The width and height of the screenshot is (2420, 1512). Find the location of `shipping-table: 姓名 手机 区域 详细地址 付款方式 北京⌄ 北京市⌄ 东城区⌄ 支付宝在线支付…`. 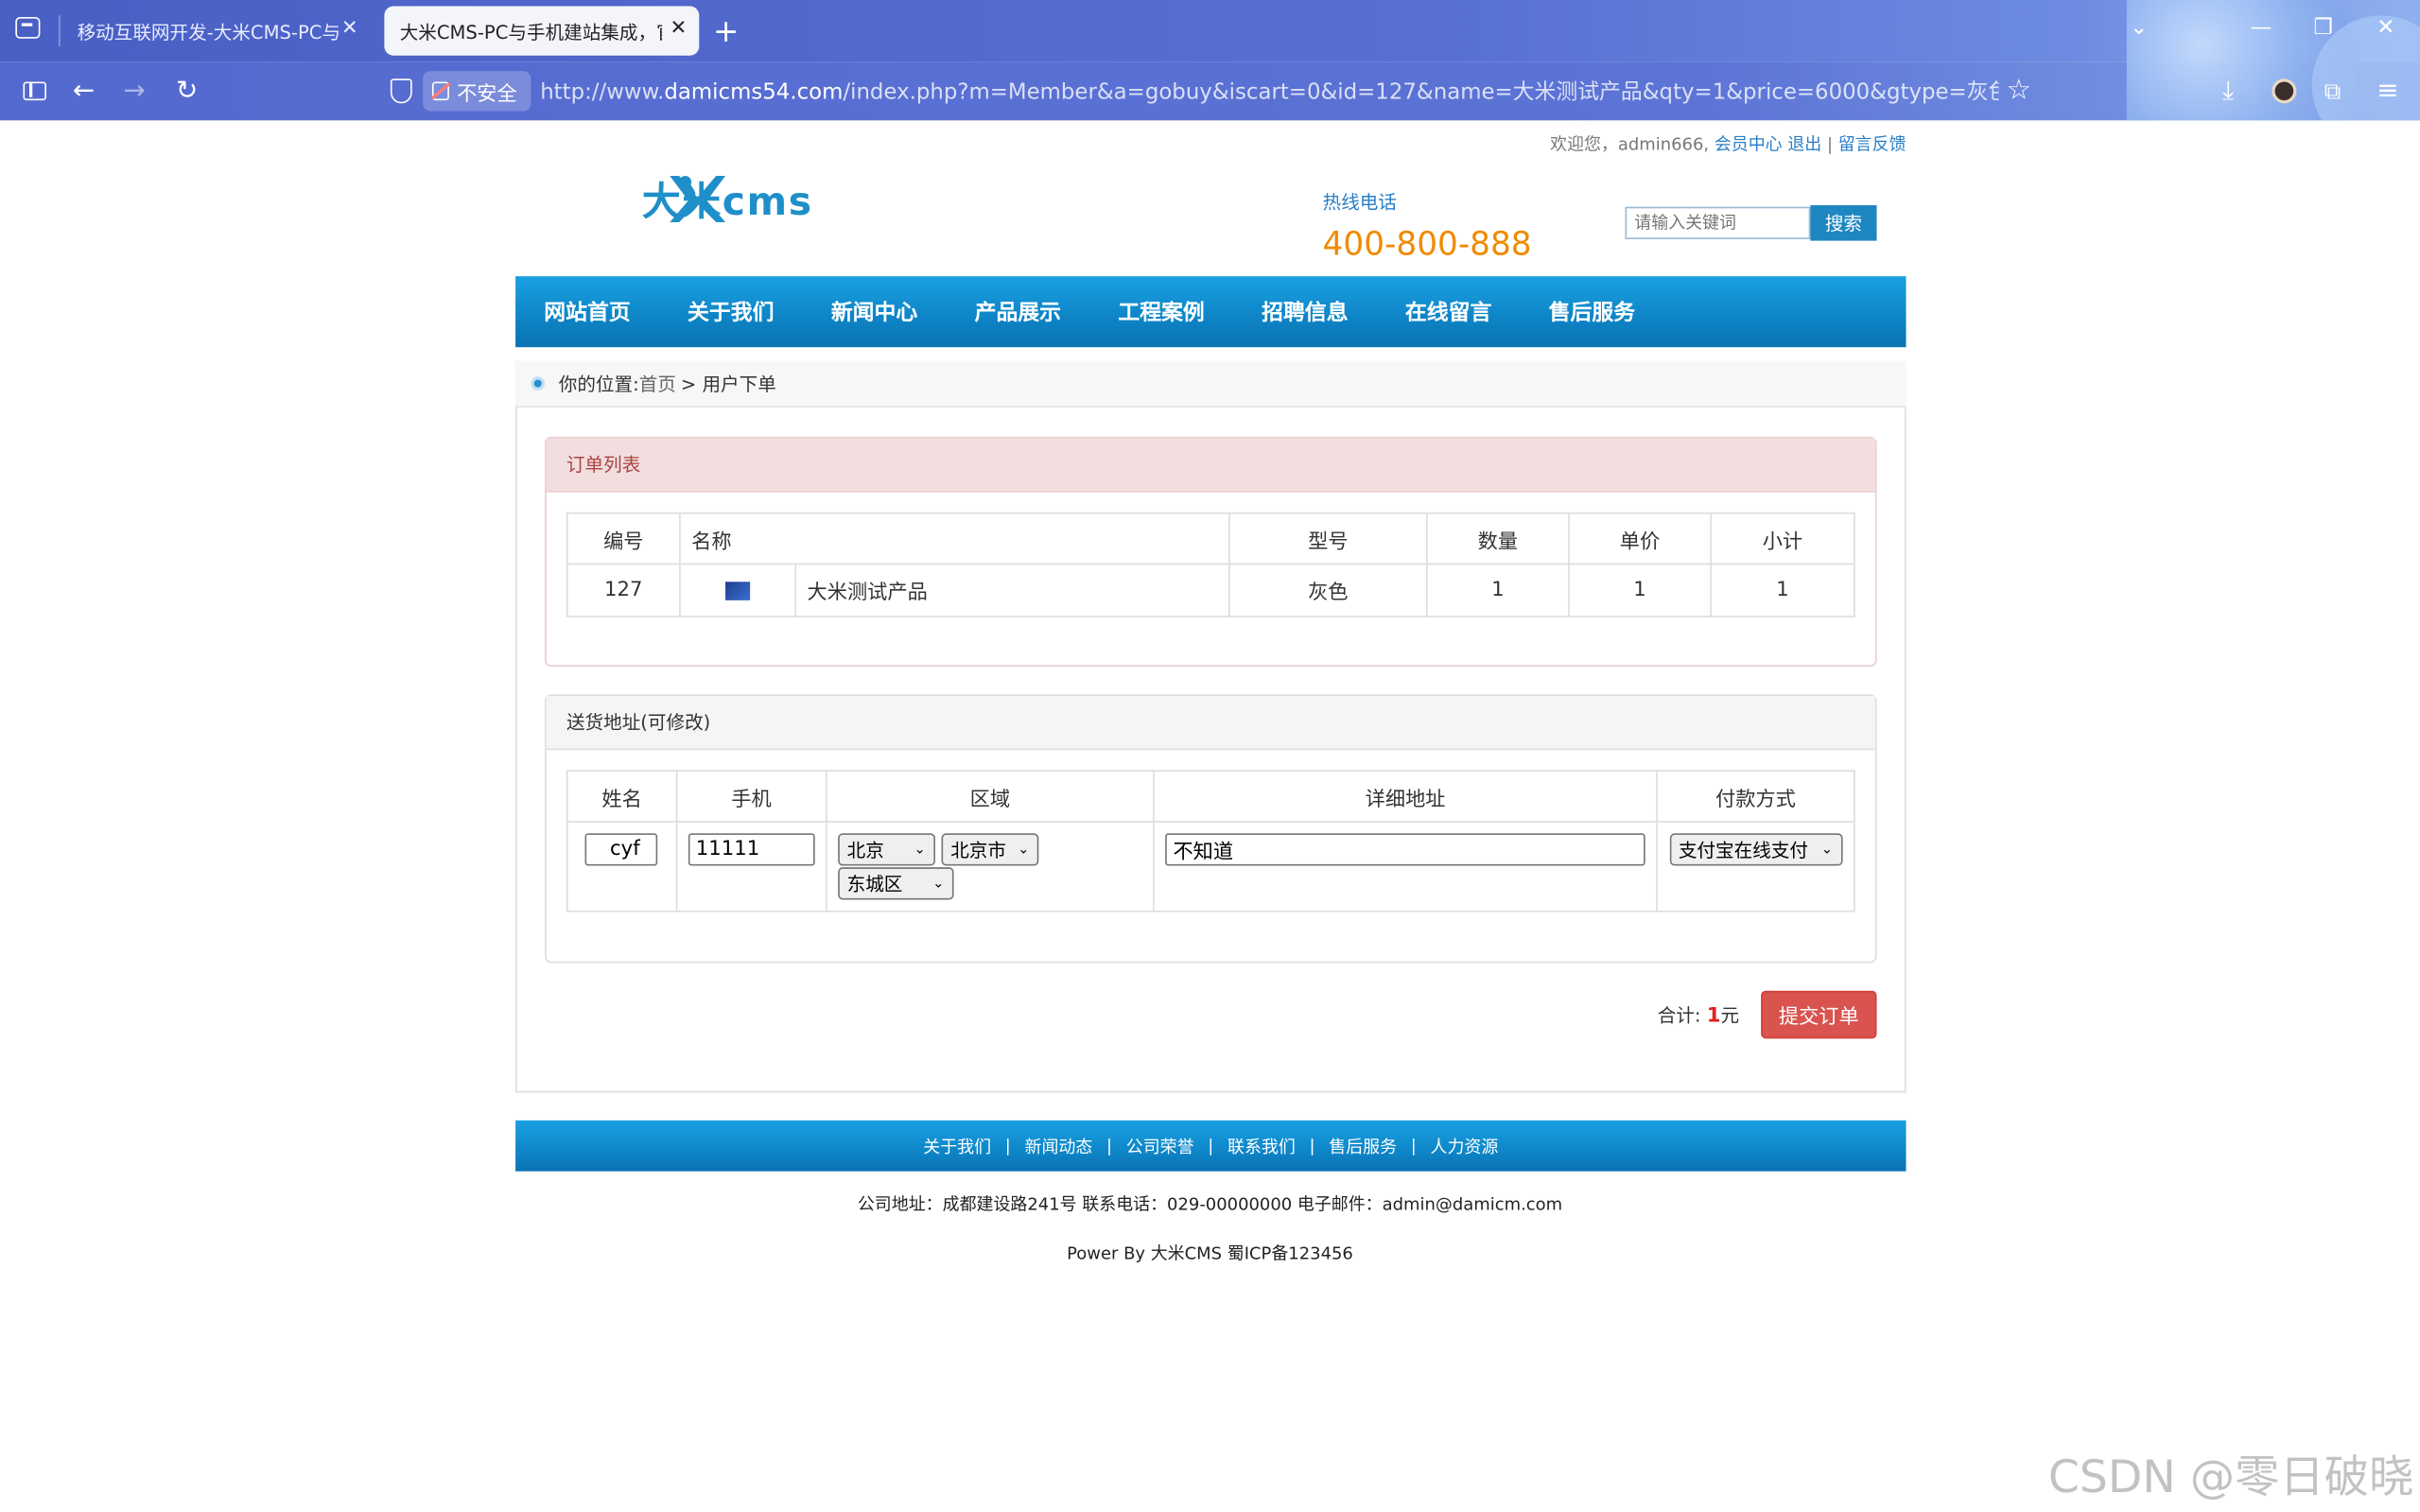

shipping-table: 姓名 手机 区域 详细地址 付款方式 北京⌄ 北京市⌄ 东城区⌄ 支付宝在线支付… is located at coordinates (1210, 841).